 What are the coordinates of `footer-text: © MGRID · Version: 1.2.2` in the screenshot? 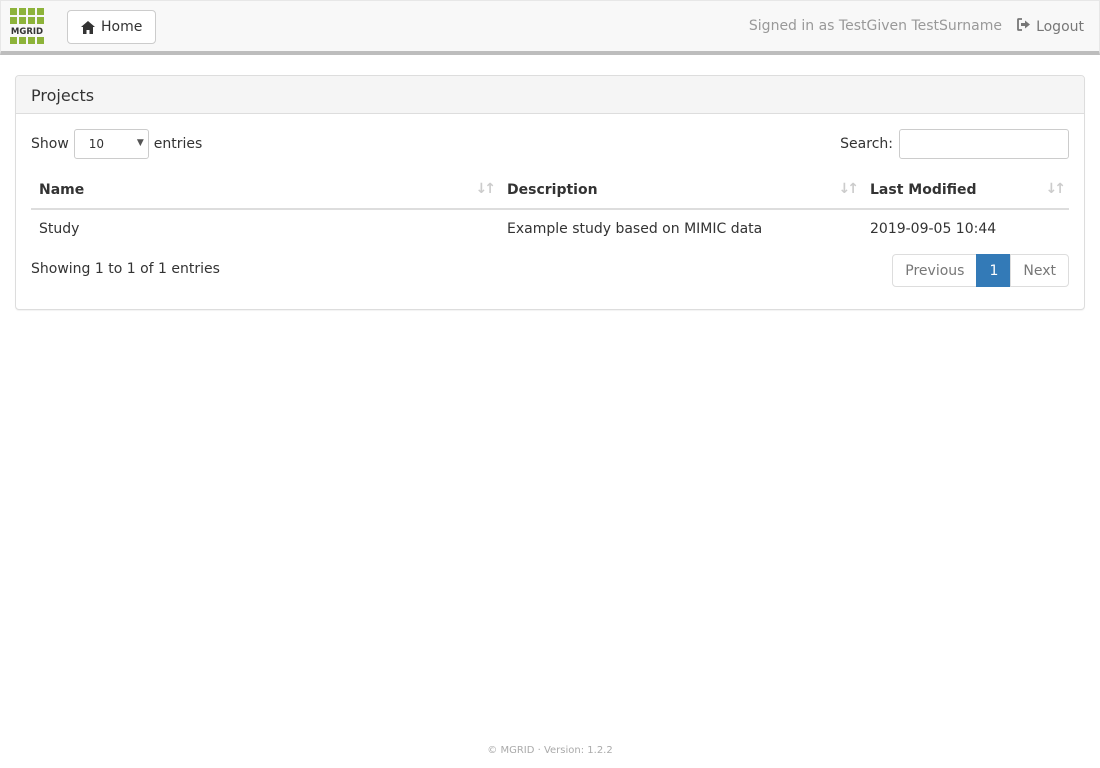 It's located at (550, 750).